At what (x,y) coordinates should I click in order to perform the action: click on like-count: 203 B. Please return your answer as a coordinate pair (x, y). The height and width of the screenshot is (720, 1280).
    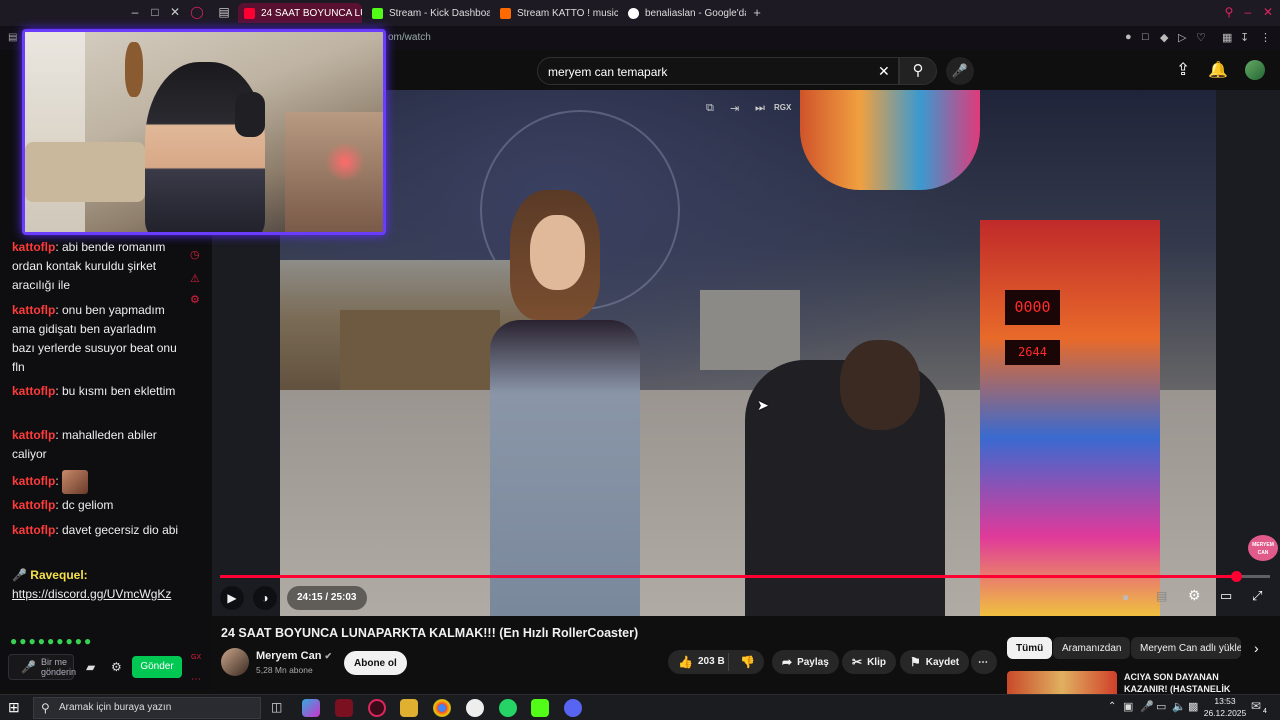
    Looking at the image, I should click on (711, 661).